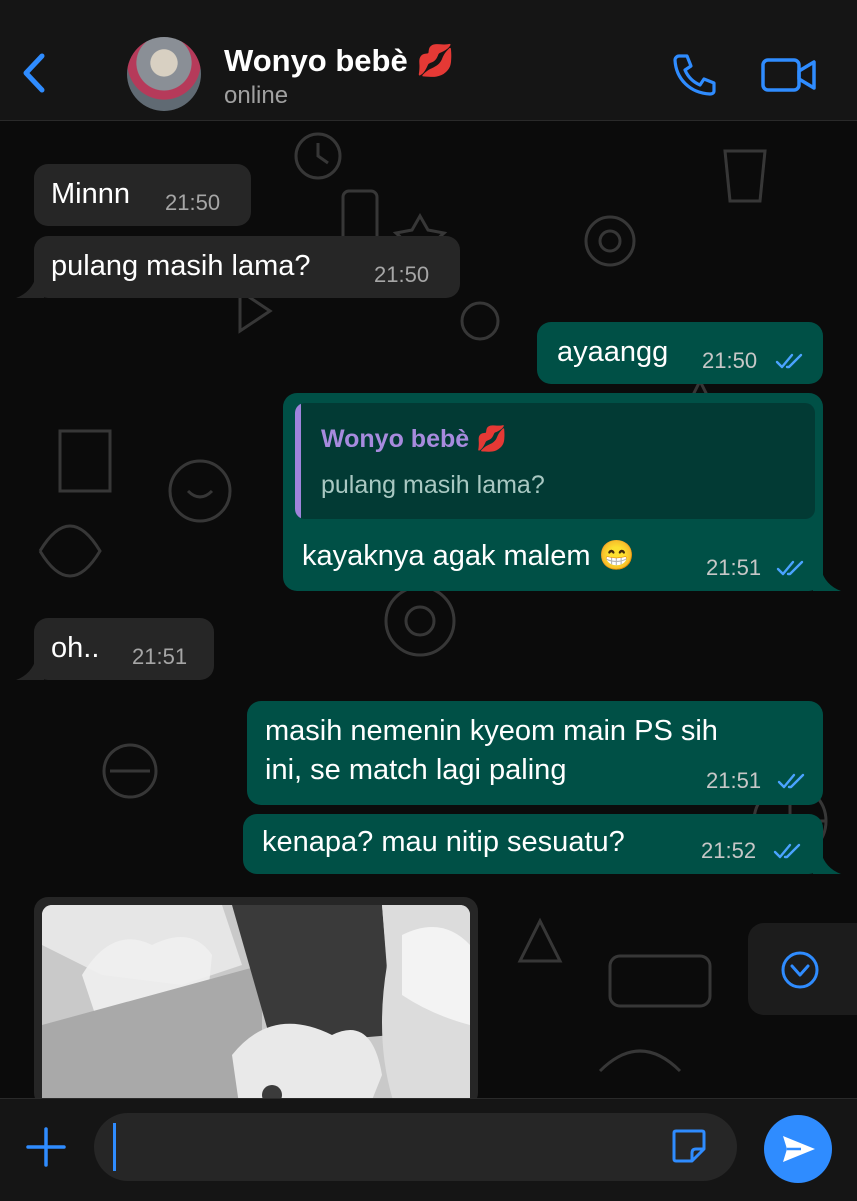 The image size is (857, 1201). I want to click on send-icon, so click(799, 1149).